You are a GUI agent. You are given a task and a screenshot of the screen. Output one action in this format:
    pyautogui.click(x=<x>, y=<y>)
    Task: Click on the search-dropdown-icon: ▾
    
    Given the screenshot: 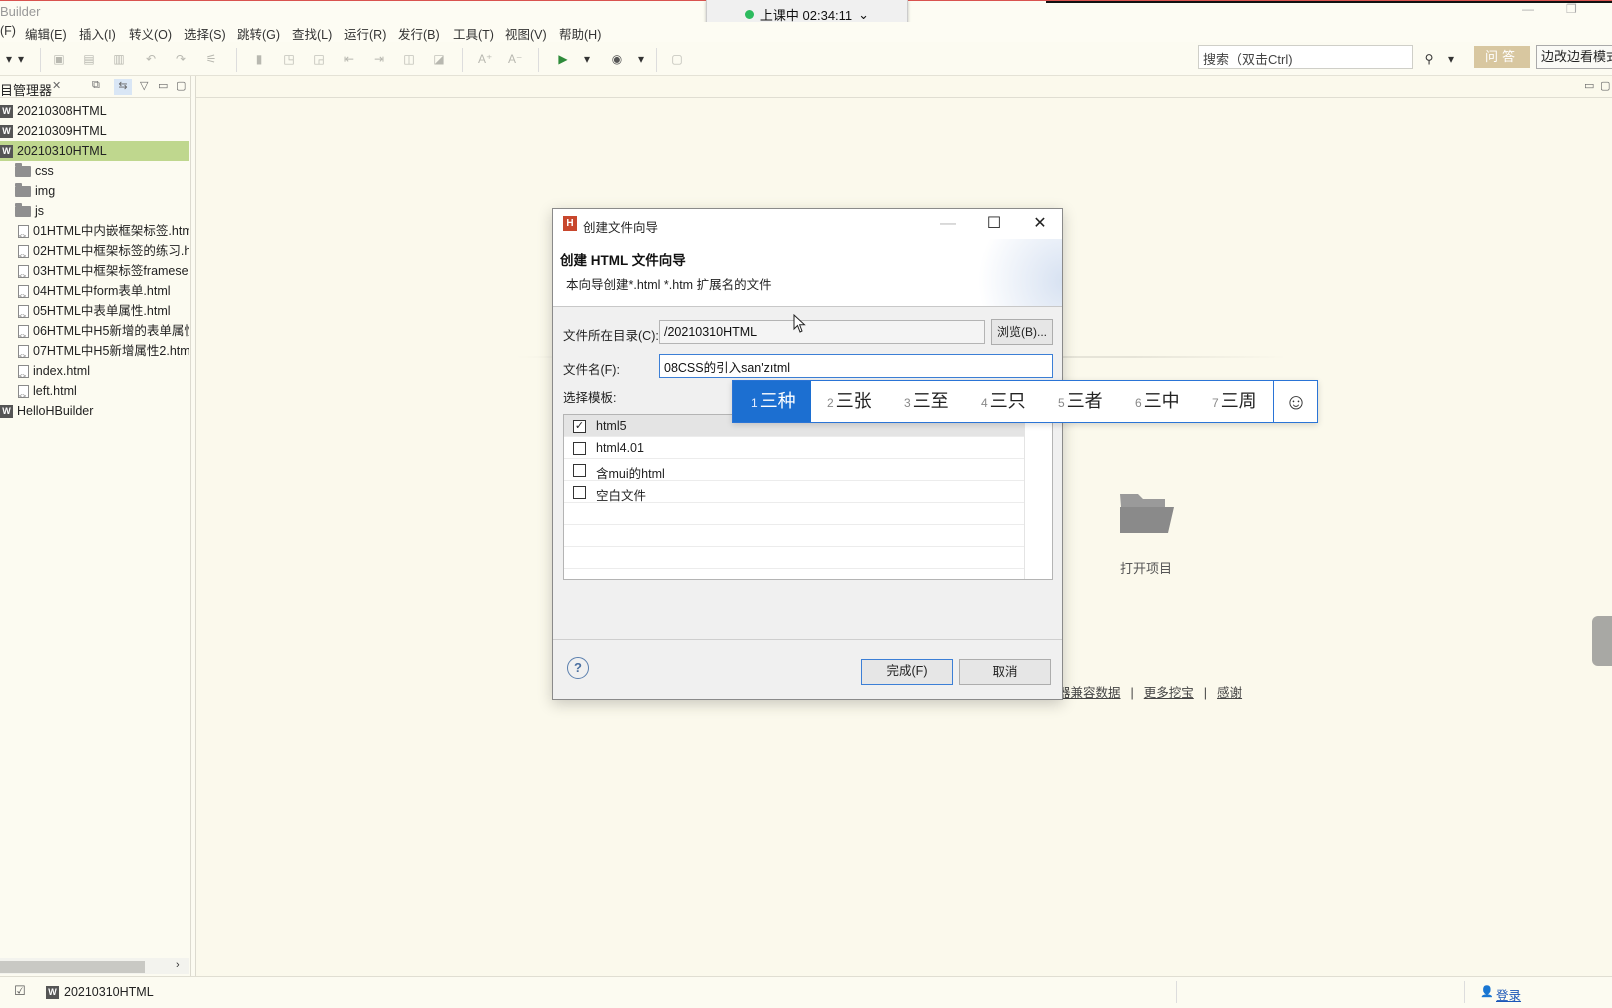 What is the action you would take?
    pyautogui.click(x=1451, y=59)
    